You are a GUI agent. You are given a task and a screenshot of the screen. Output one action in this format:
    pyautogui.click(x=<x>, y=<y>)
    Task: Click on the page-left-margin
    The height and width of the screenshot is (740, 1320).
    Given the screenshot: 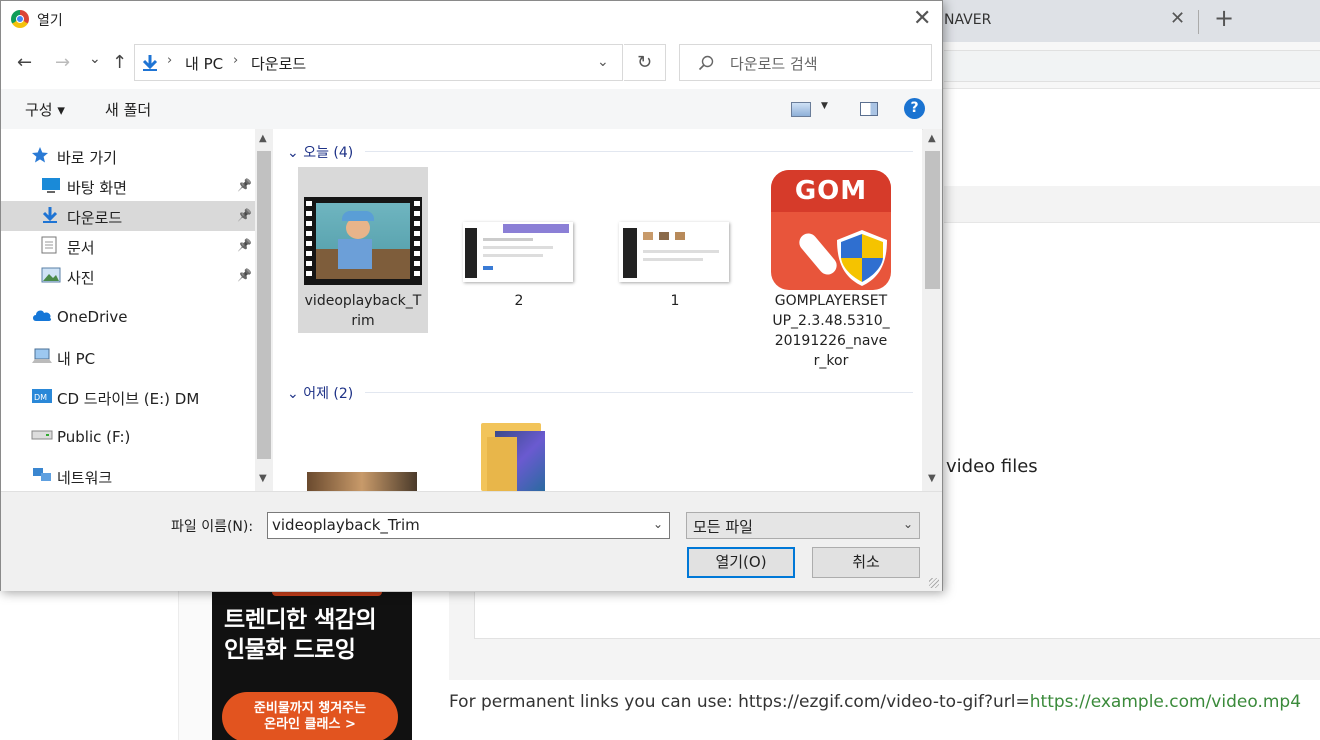 What is the action you would take?
    pyautogui.click(x=195, y=665)
    